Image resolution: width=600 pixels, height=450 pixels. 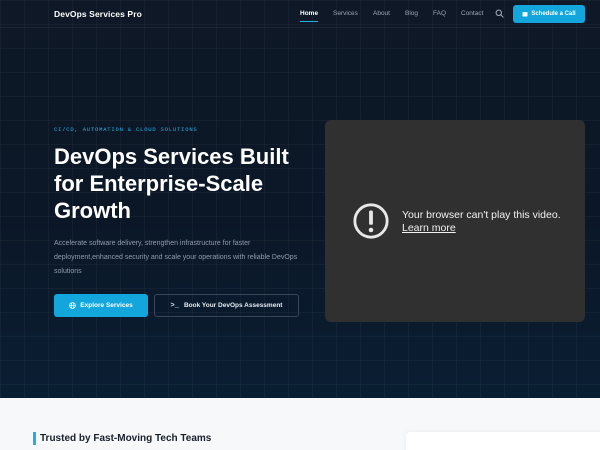 What do you see at coordinates (439, 13) in the screenshot?
I see `nav-link-faq: FAQ` at bounding box center [439, 13].